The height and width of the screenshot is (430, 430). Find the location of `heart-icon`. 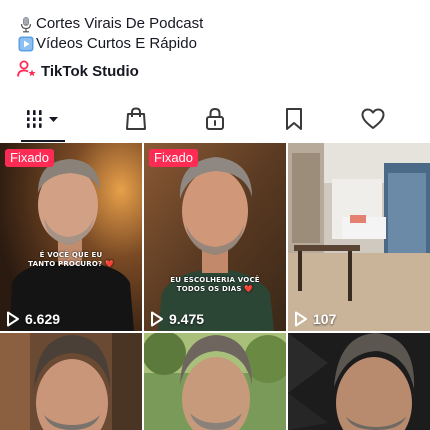

heart-icon is located at coordinates (373, 121).